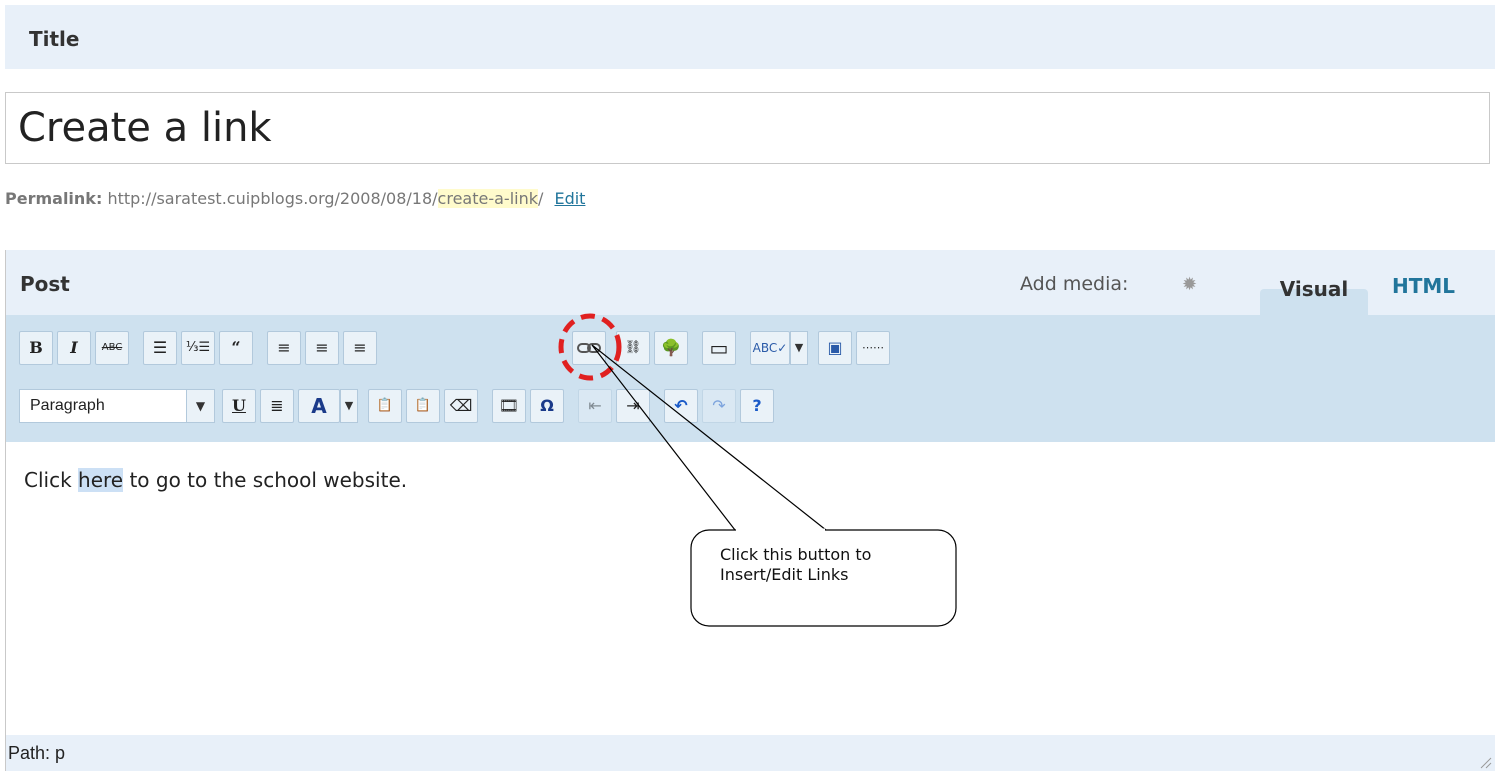 This screenshot has width=1495, height=771. Describe the element at coordinates (633, 348) in the screenshot. I see `unlink-icon: ⛓` at that location.